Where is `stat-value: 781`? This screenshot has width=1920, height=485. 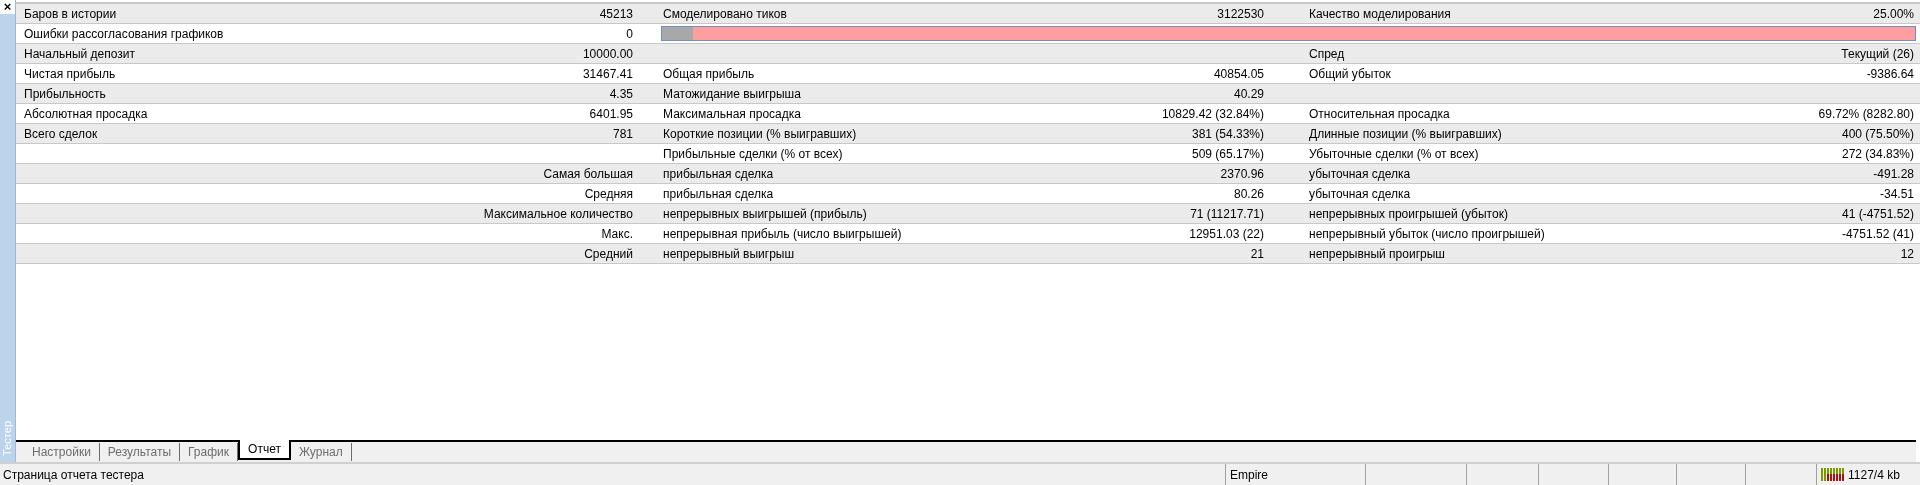 stat-value: 781 is located at coordinates (622, 133).